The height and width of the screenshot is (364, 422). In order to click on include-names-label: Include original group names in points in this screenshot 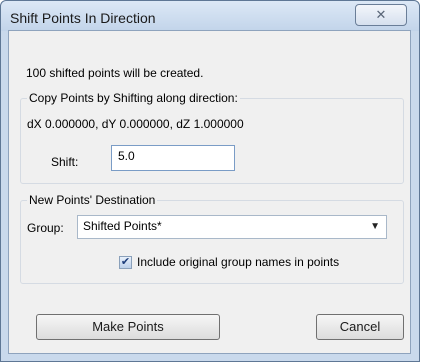, I will do `click(238, 262)`.